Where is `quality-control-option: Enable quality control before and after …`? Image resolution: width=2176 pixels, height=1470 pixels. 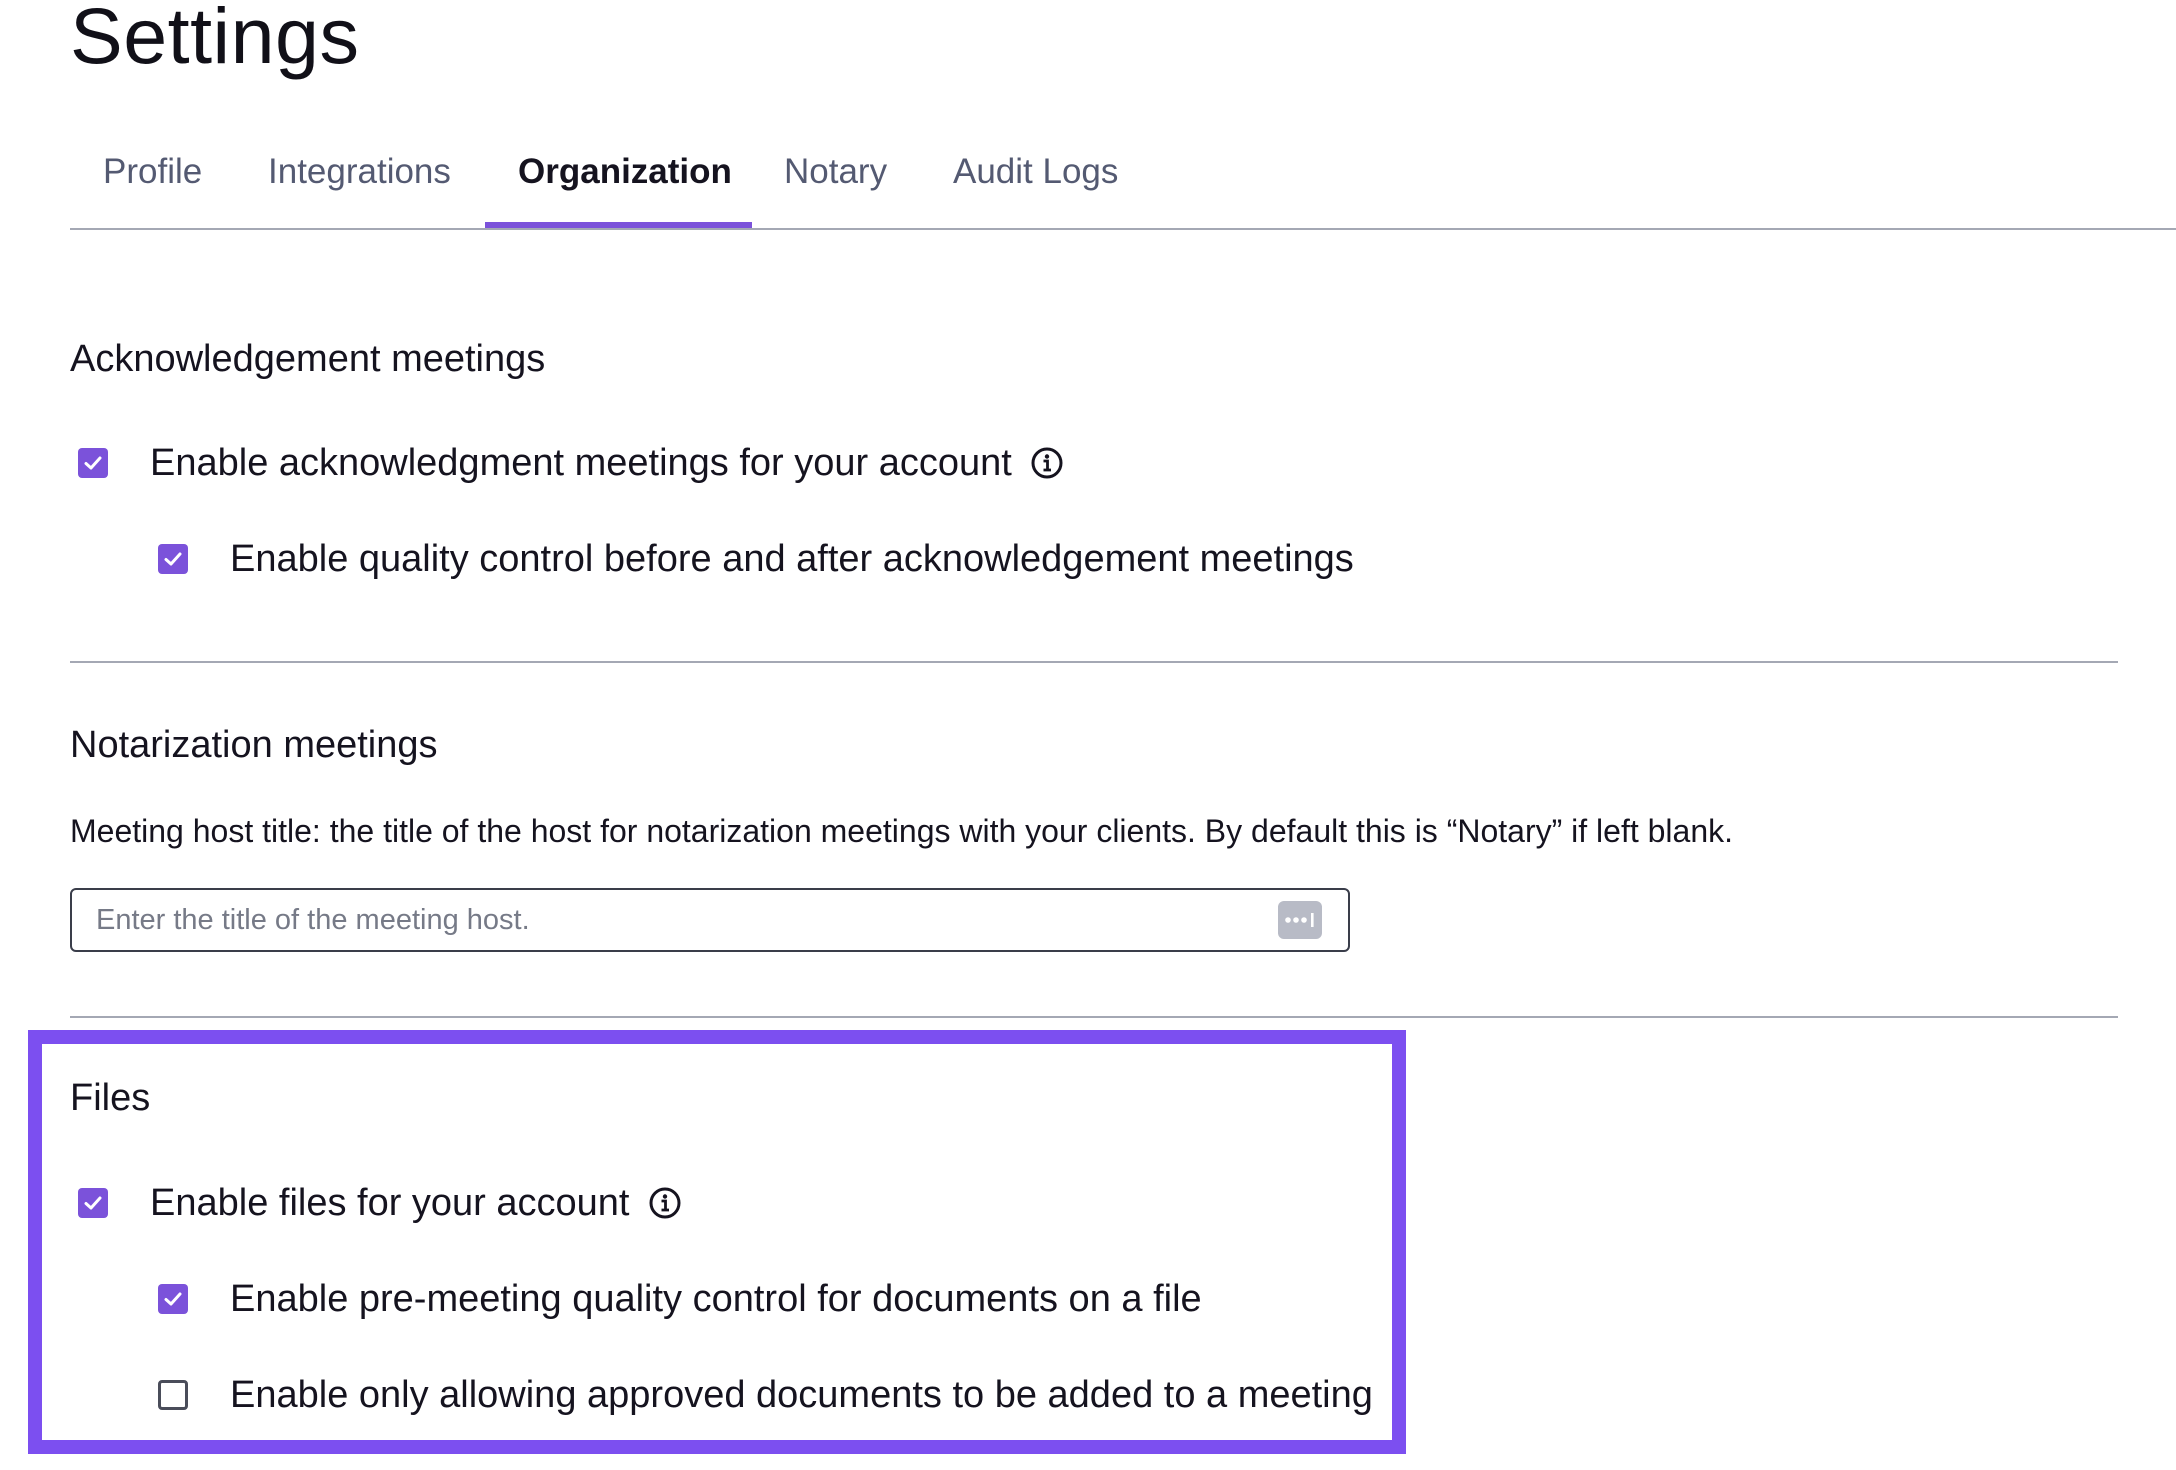
quality-control-option: Enable quality control before and after … is located at coordinates (756, 559).